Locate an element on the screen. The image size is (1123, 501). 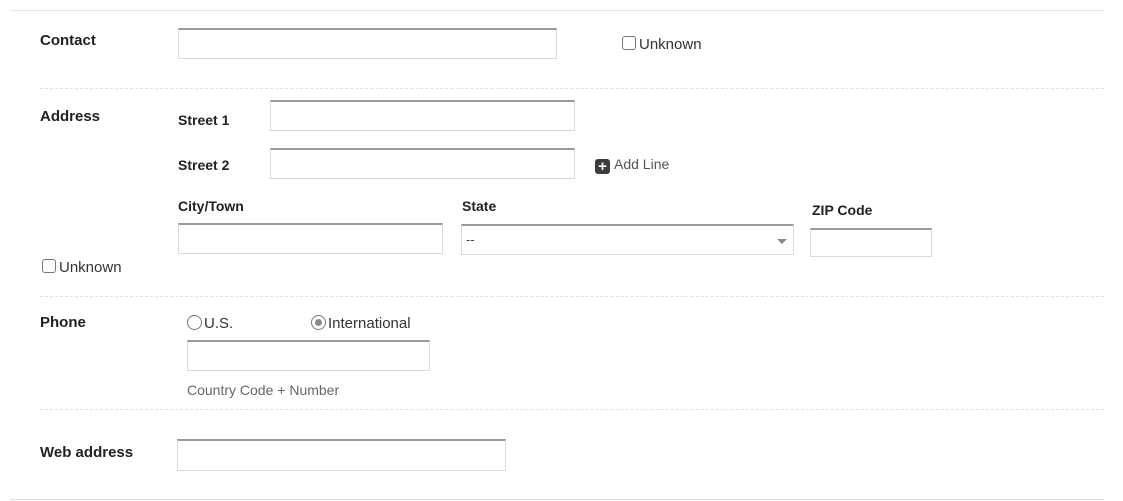
street2-label: Street 2 is located at coordinates (204, 165).